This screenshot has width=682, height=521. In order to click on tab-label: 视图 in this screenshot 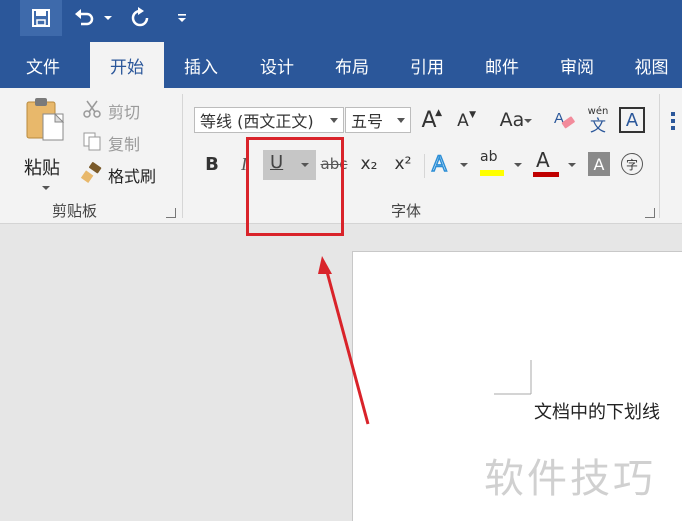, I will do `click(651, 67)`.